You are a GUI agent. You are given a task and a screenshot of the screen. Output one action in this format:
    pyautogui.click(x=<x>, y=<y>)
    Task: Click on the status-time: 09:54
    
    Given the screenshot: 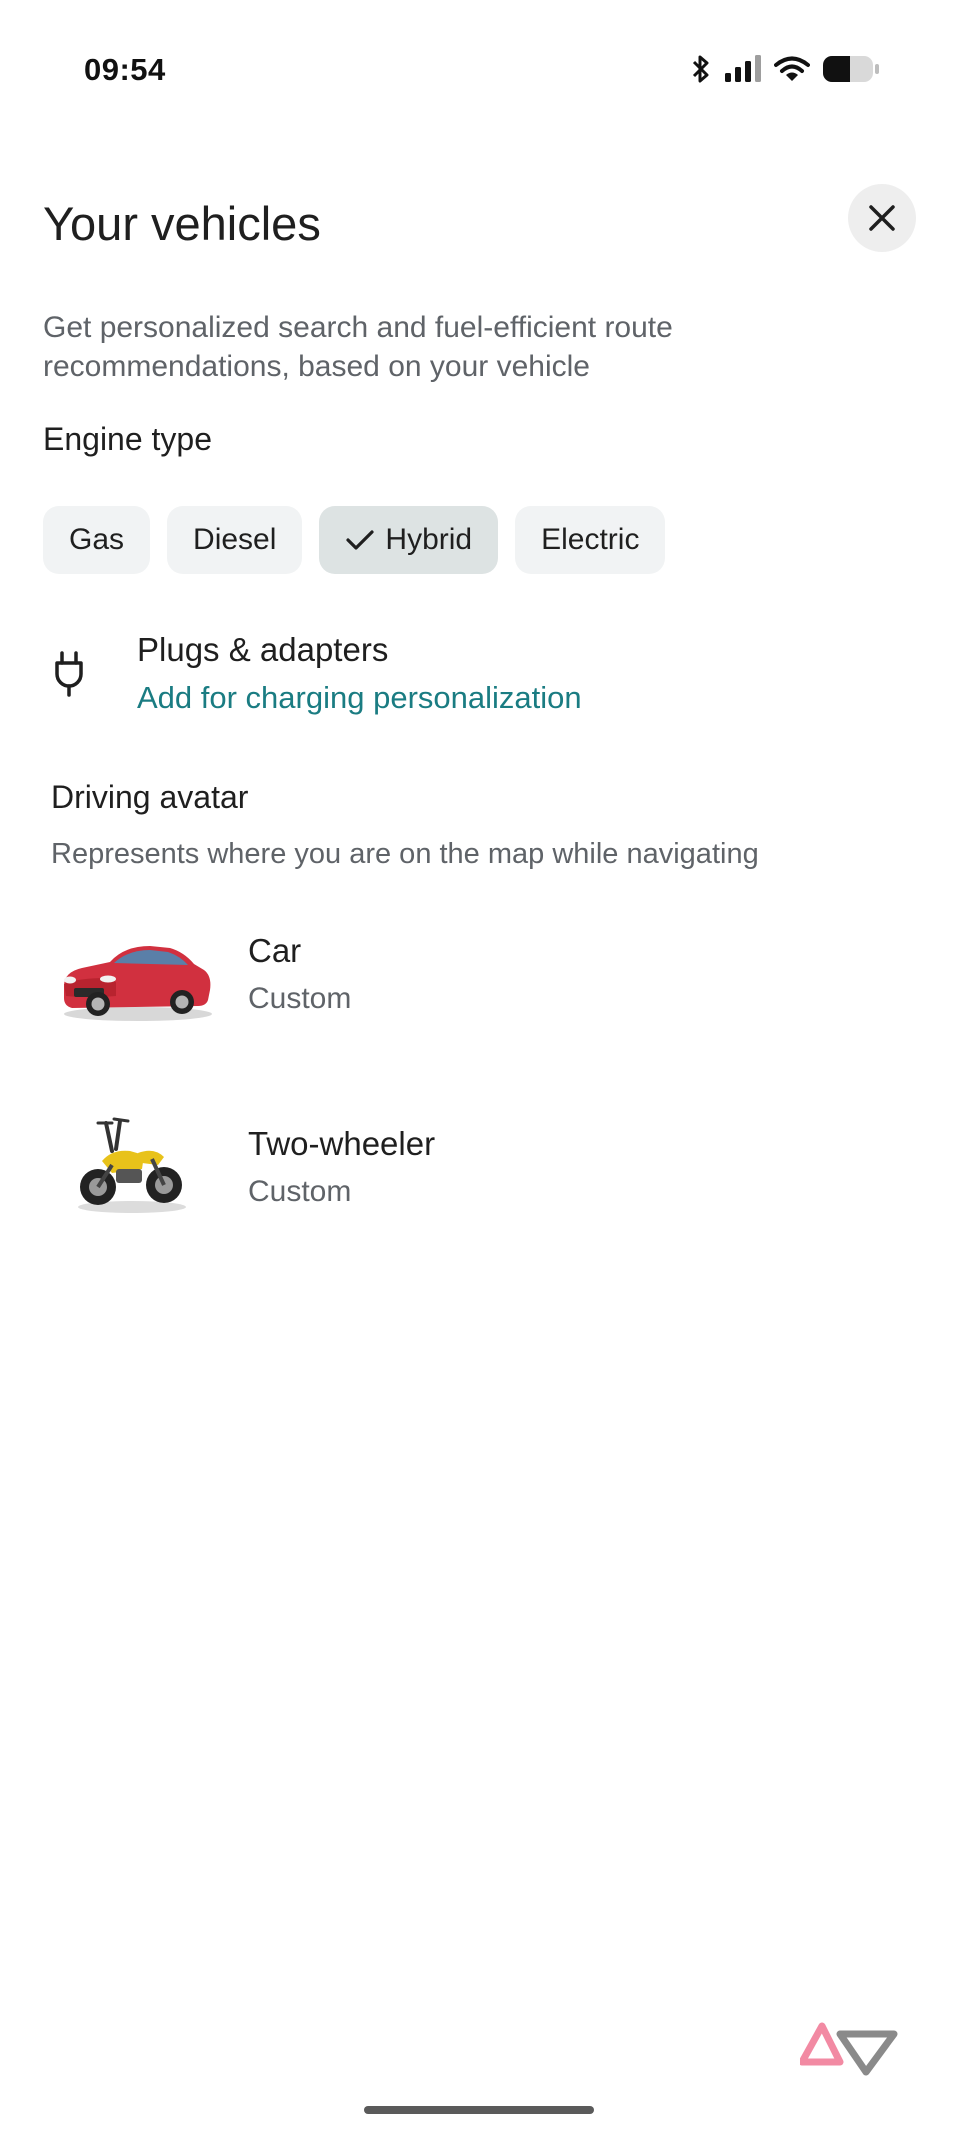 What is the action you would take?
    pyautogui.click(x=125, y=69)
    